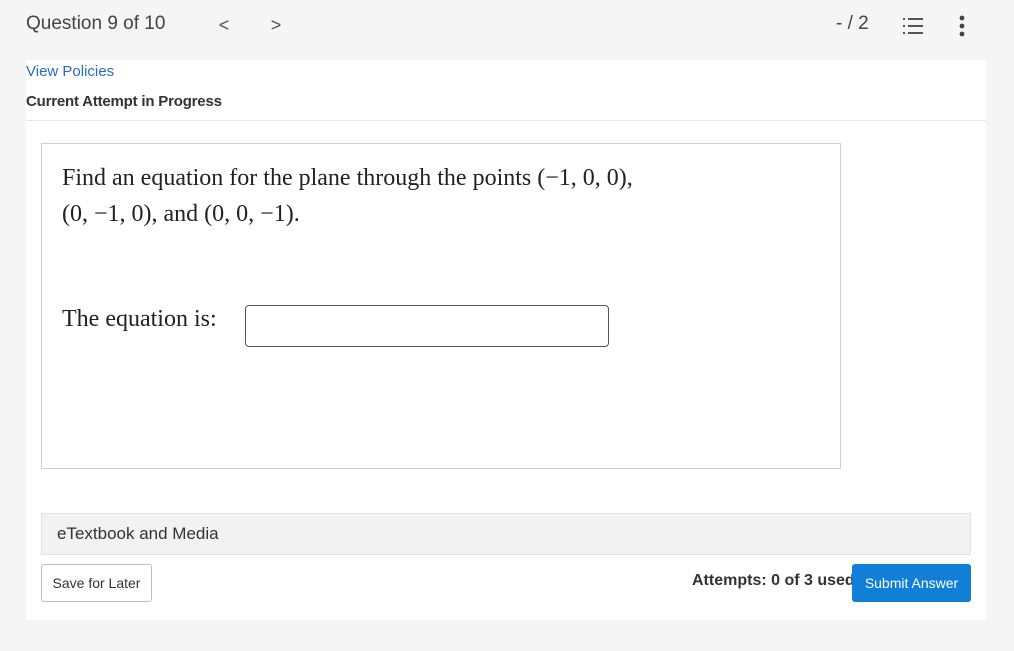 Image resolution: width=1014 pixels, height=651 pixels. I want to click on equation-answer-input, so click(427, 326).